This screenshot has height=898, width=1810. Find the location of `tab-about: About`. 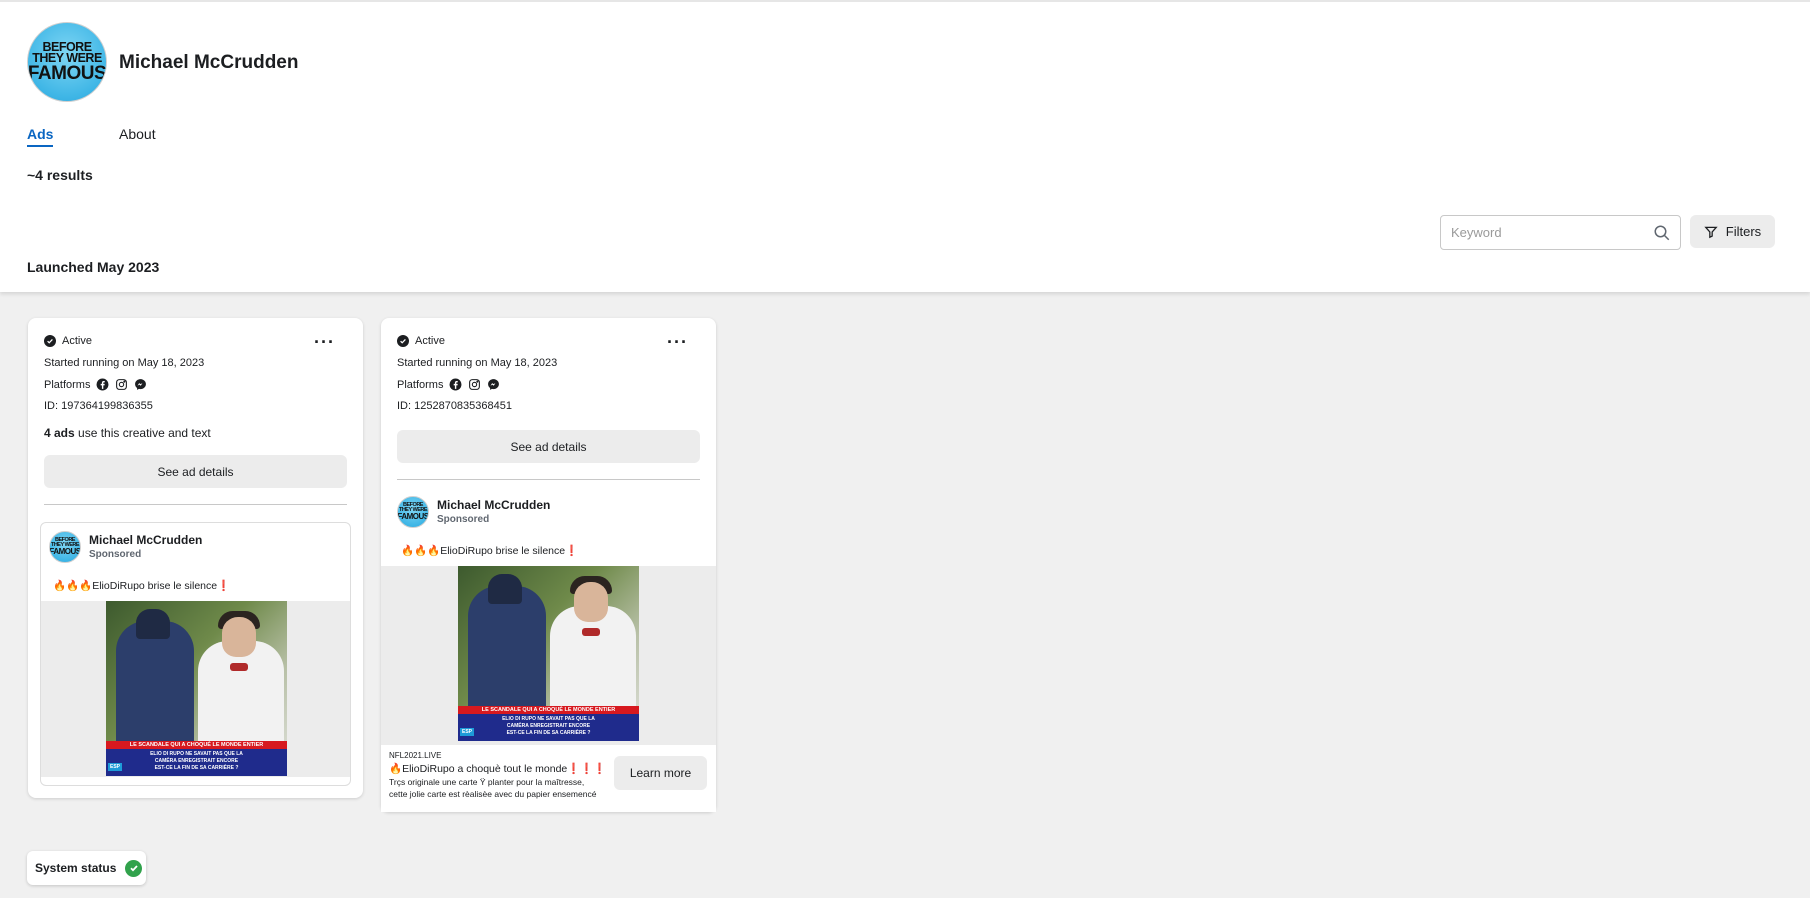

tab-about: About is located at coordinates (137, 134).